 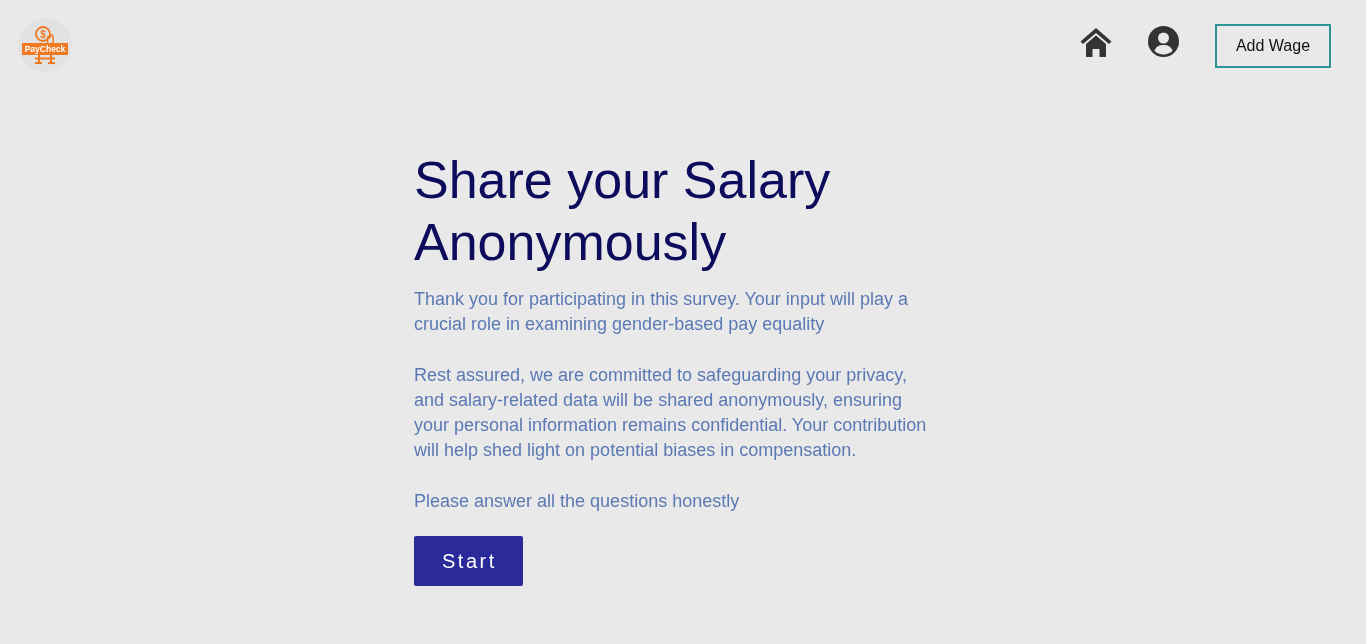 What do you see at coordinates (1273, 46) in the screenshot?
I see `add-wage-button: Add Wage` at bounding box center [1273, 46].